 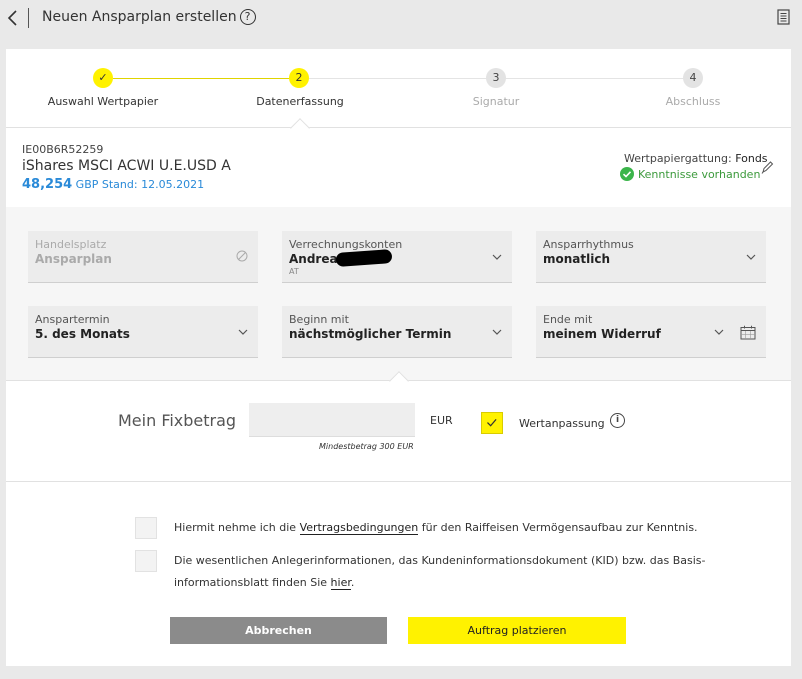 What do you see at coordinates (103, 101) in the screenshot?
I see `step-1-label: Auswahl Wertpapier` at bounding box center [103, 101].